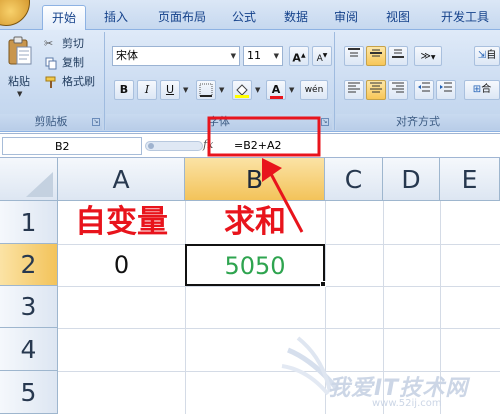  I want to click on annotation-overlay, so click(264, 174).